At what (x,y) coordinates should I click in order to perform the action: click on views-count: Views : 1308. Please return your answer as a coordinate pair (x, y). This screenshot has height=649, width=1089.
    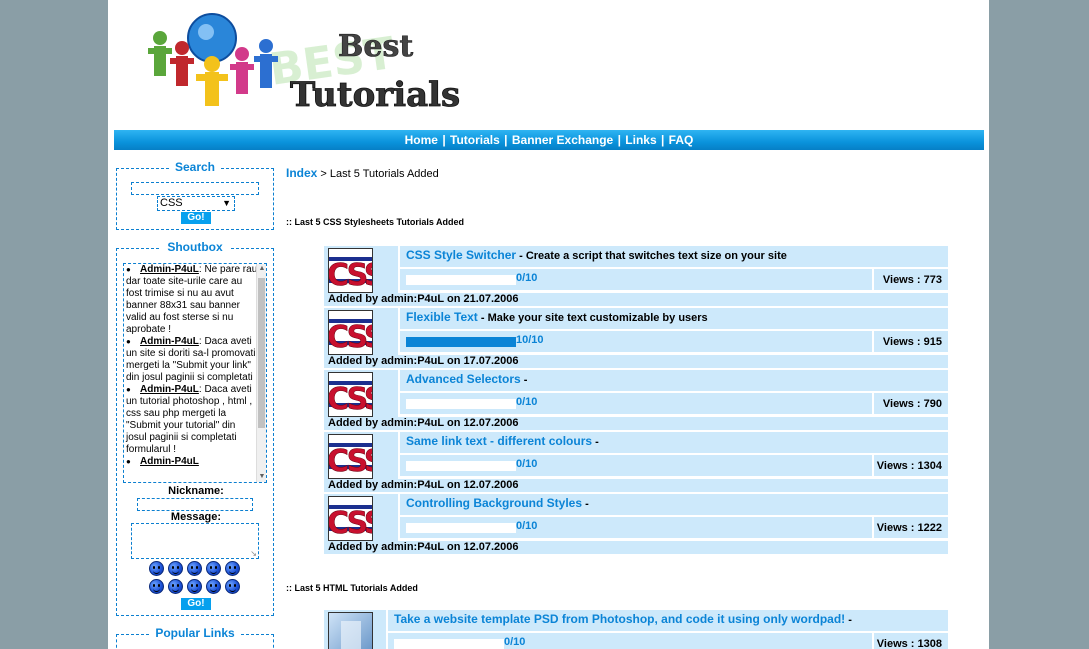
    Looking at the image, I should click on (909, 643).